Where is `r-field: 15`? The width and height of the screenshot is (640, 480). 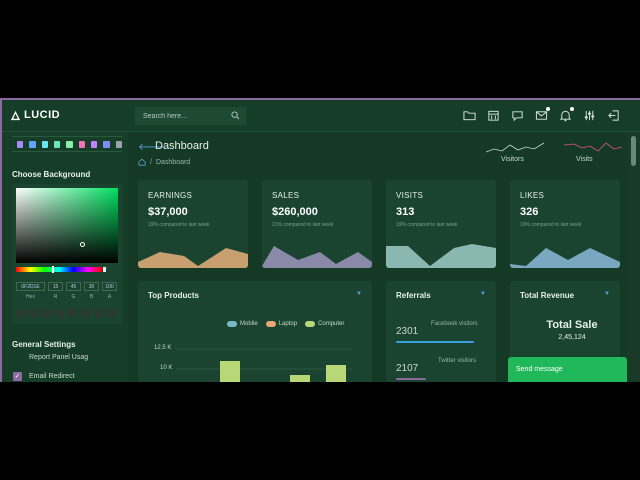 r-field: 15 is located at coordinates (55, 286).